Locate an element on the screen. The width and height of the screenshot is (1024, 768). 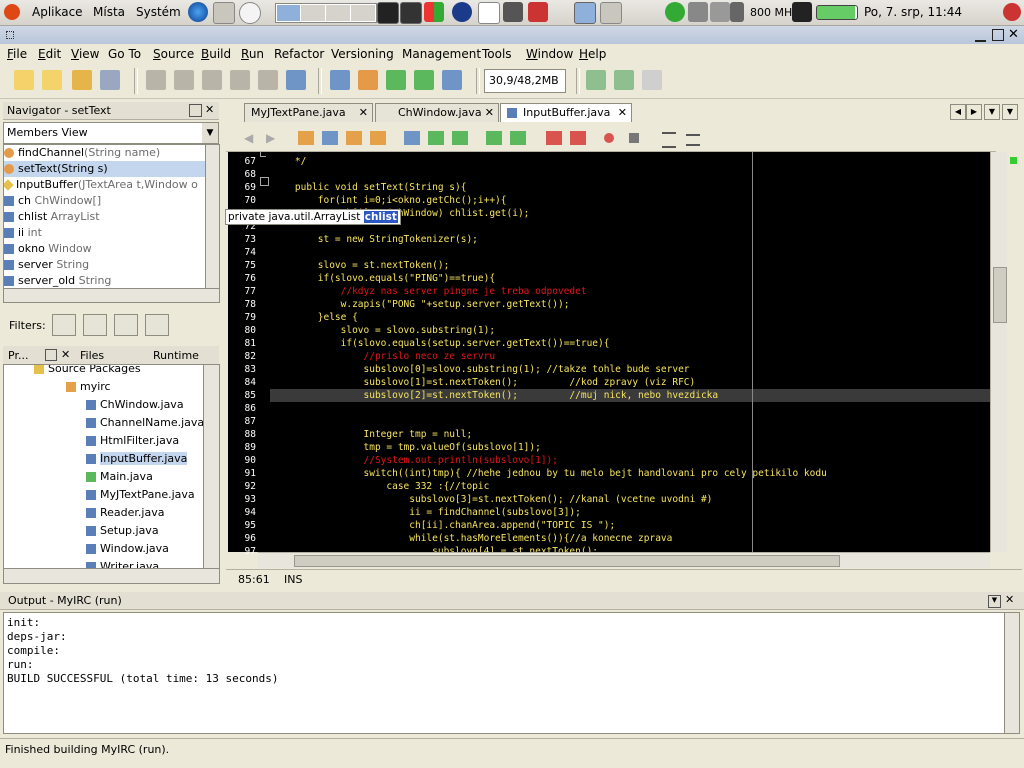
menu-management: Management is located at coordinates (441, 54).